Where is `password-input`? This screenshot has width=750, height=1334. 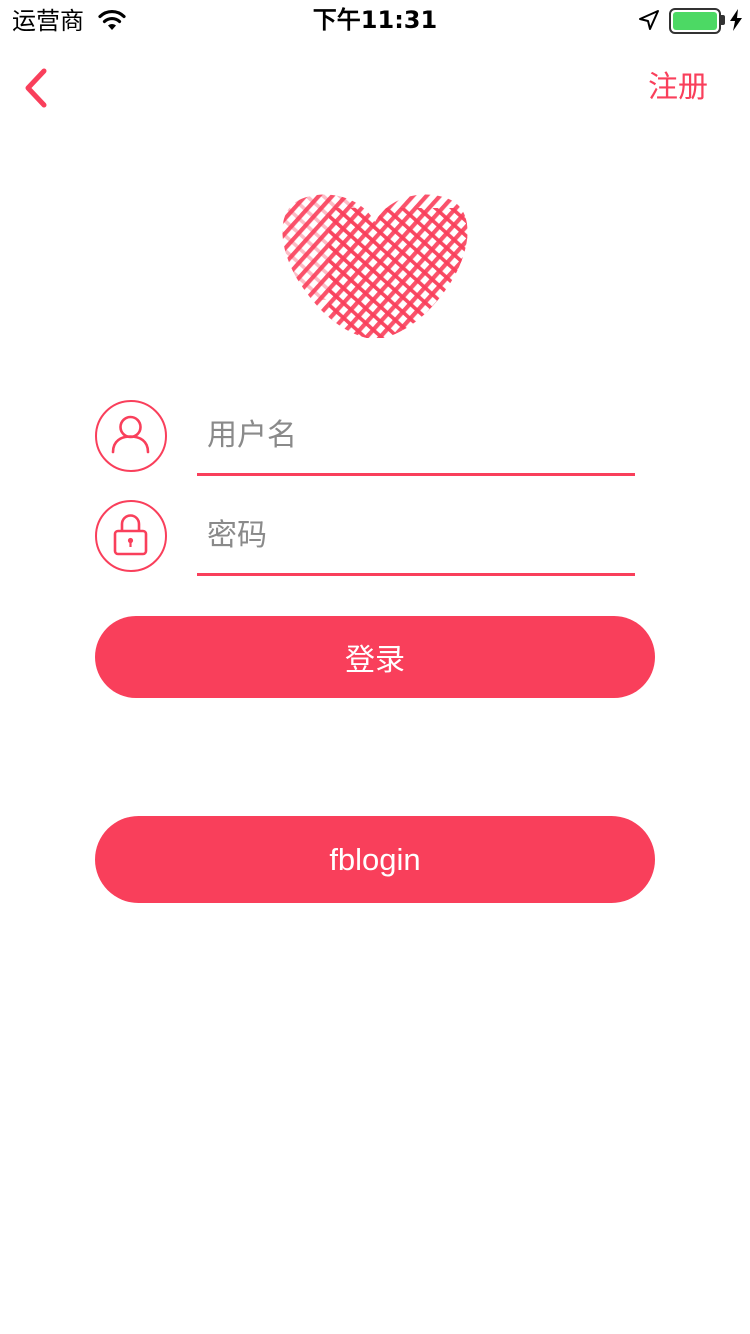 password-input is located at coordinates (417, 535).